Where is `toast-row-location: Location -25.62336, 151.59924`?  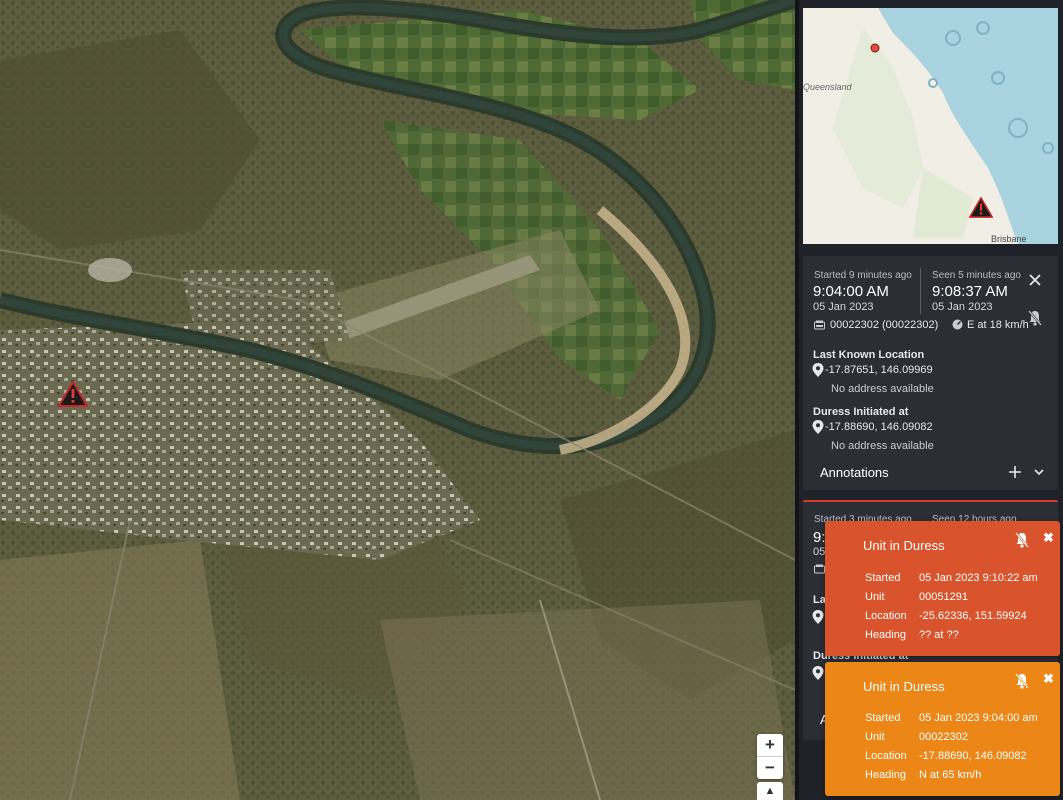
toast-row-location: Location -25.62336, 151.59924 is located at coordinates (946, 616).